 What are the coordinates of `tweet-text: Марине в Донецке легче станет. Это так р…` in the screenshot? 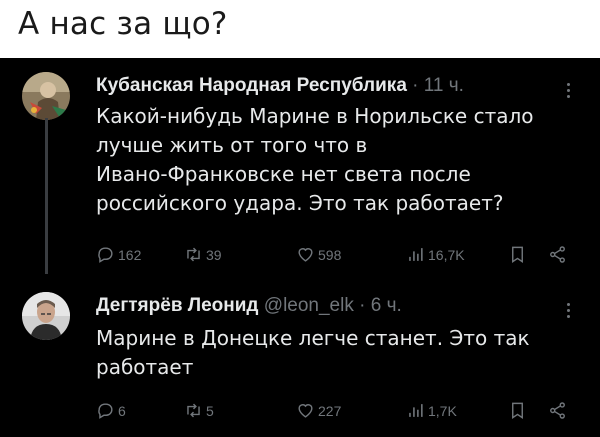 It's located at (313, 352).